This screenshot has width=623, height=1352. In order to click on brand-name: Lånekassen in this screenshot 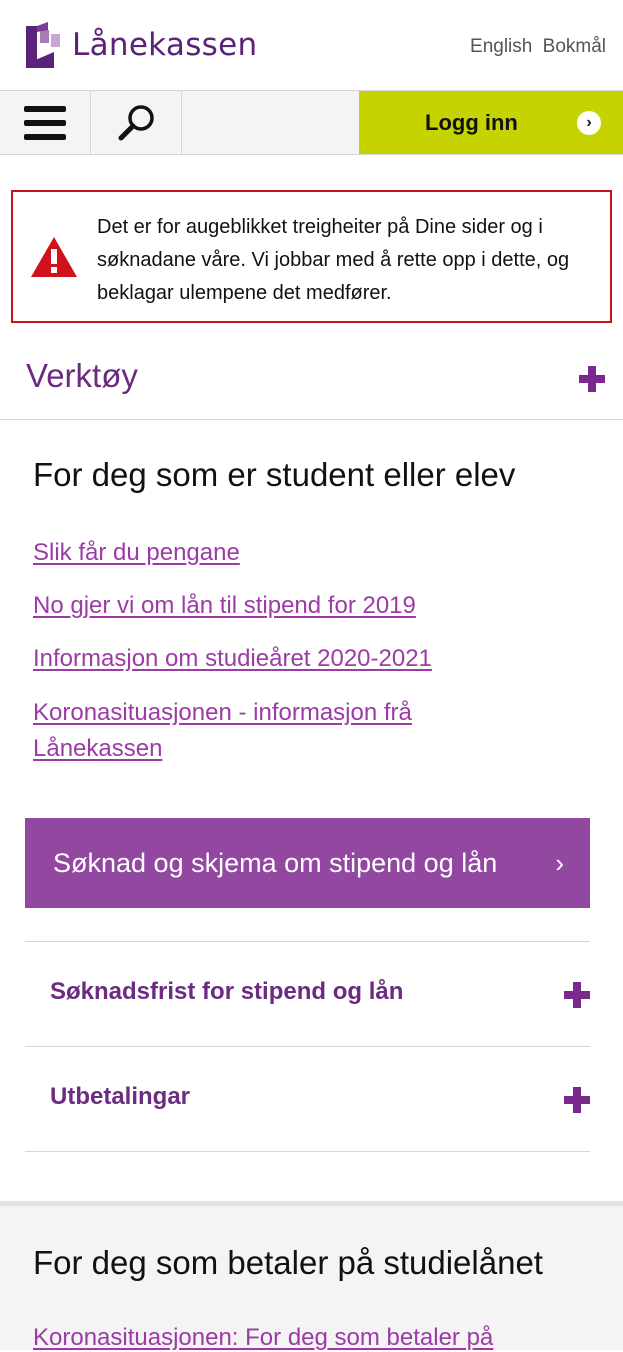, I will do `click(165, 44)`.